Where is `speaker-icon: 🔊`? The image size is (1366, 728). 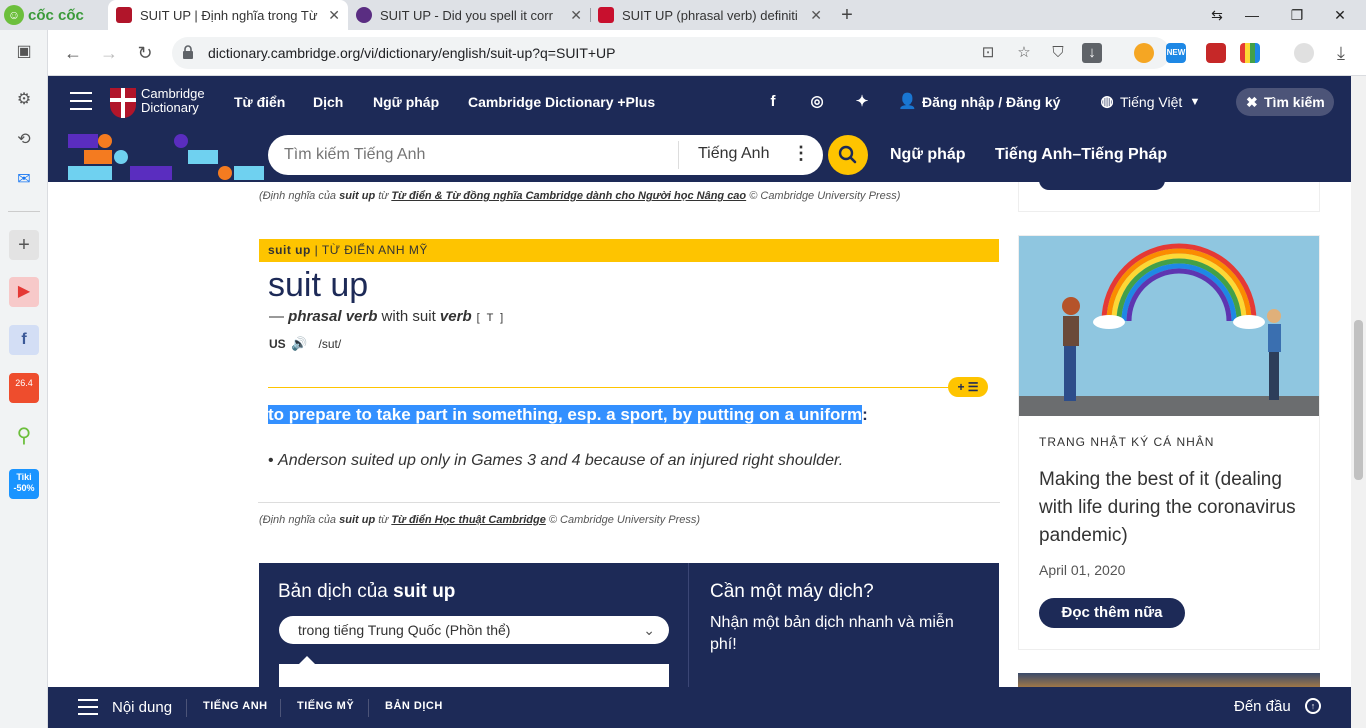
speaker-icon: 🔊 is located at coordinates (299, 343).